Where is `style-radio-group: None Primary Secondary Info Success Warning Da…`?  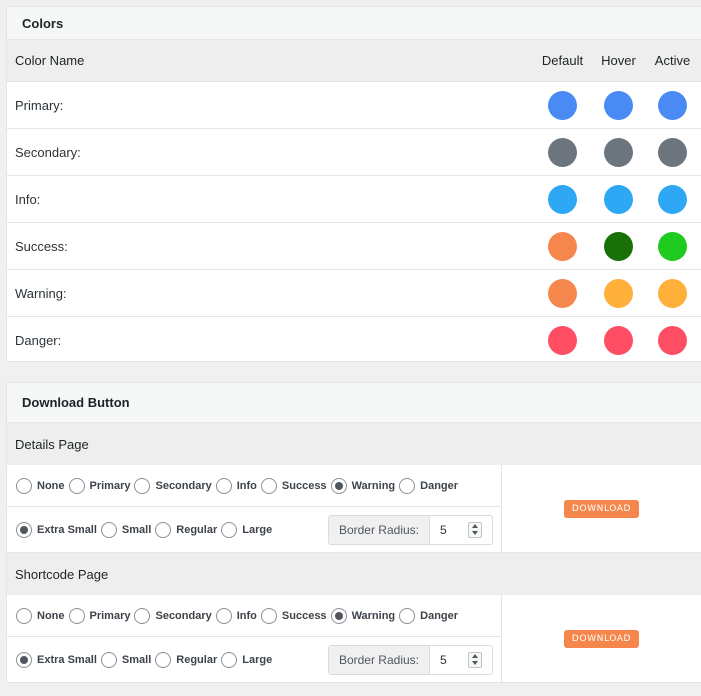
style-radio-group: None Primary Secondary Info Success Warning Da… is located at coordinates (254, 616).